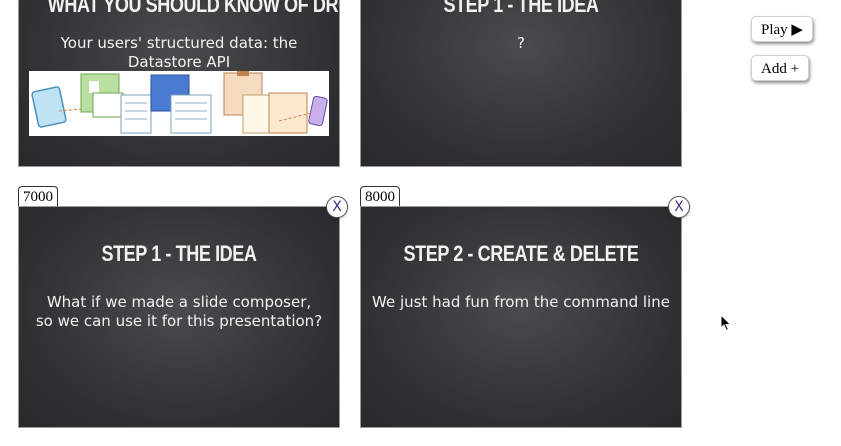 The width and height of the screenshot is (841, 446). What do you see at coordinates (179, 321) in the screenshot?
I see `slide-body-line: so we can use it for this presentation?` at bounding box center [179, 321].